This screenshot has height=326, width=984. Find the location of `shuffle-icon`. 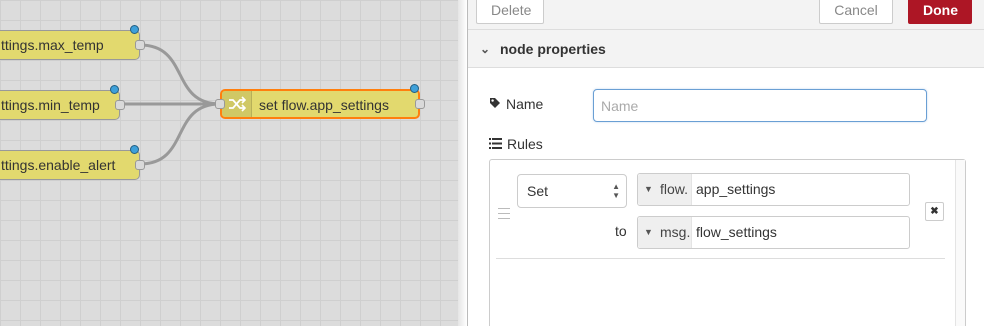

shuffle-icon is located at coordinates (237, 104).